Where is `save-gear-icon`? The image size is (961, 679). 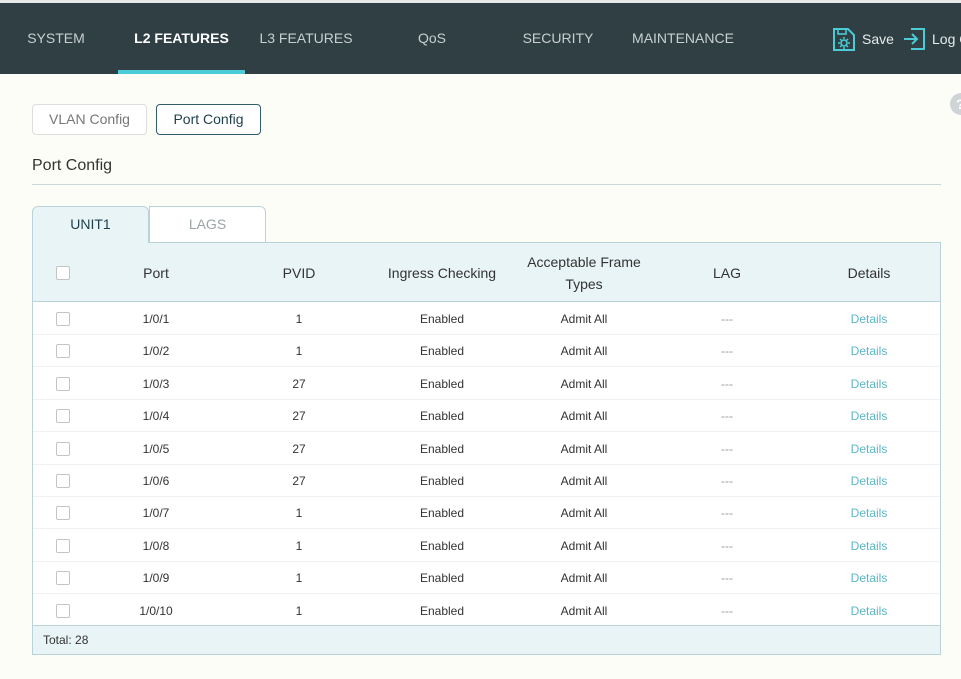 save-gear-icon is located at coordinates (844, 39).